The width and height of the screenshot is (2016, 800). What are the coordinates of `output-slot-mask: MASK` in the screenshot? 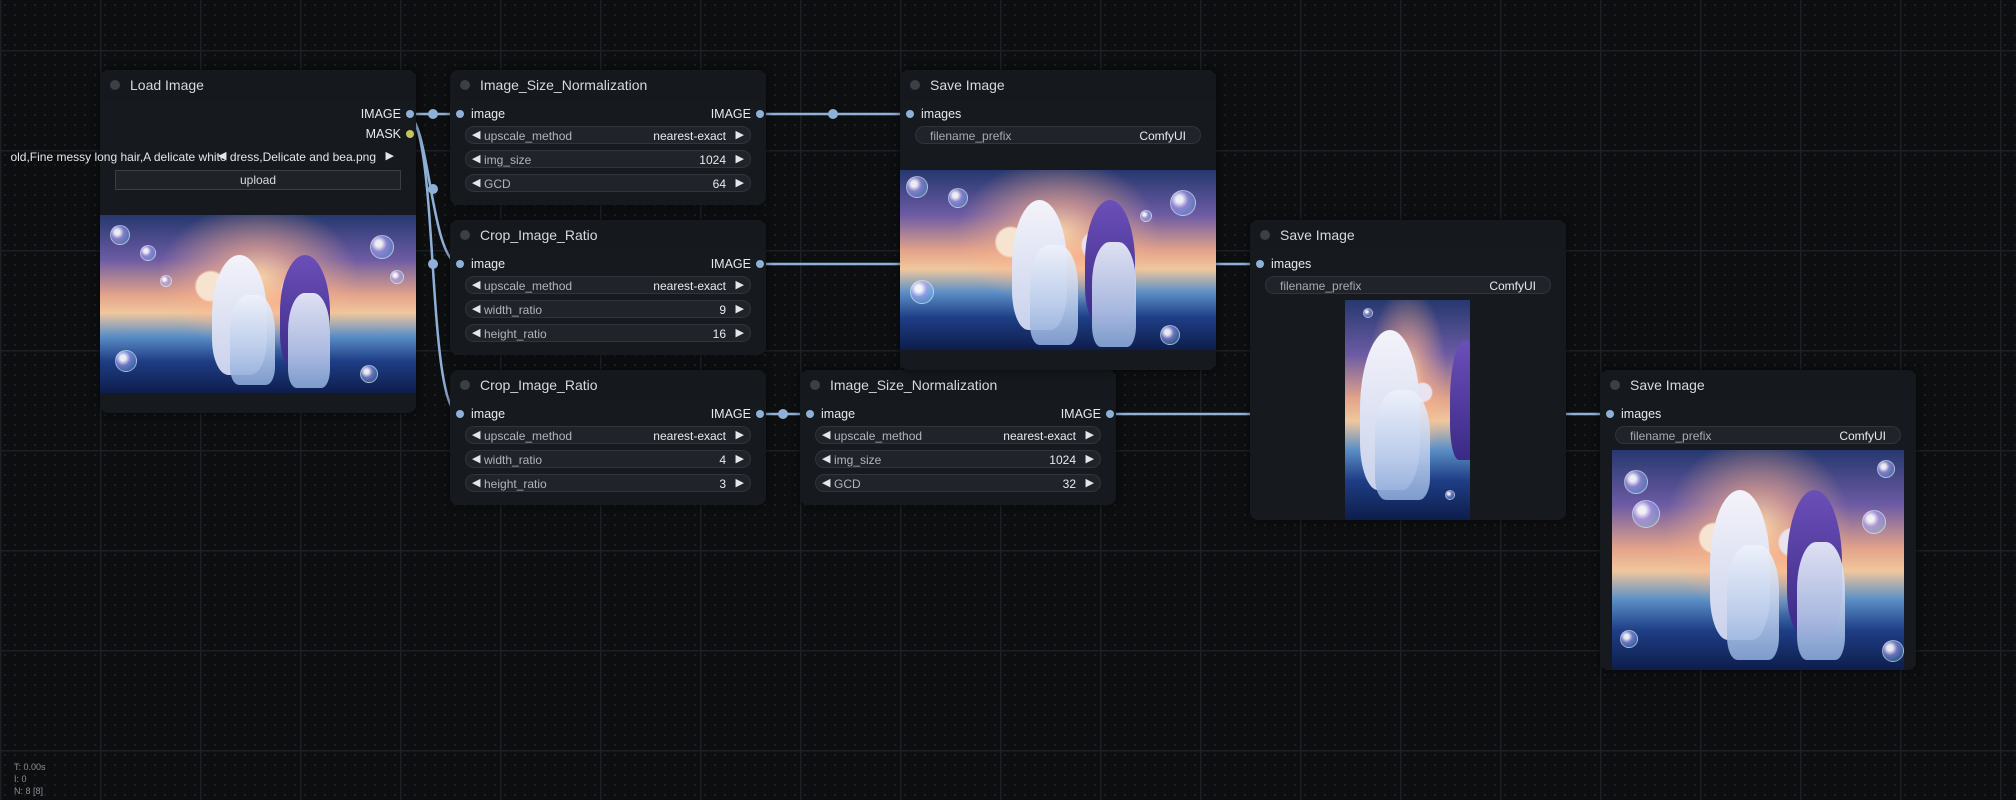 It's located at (364, 134).